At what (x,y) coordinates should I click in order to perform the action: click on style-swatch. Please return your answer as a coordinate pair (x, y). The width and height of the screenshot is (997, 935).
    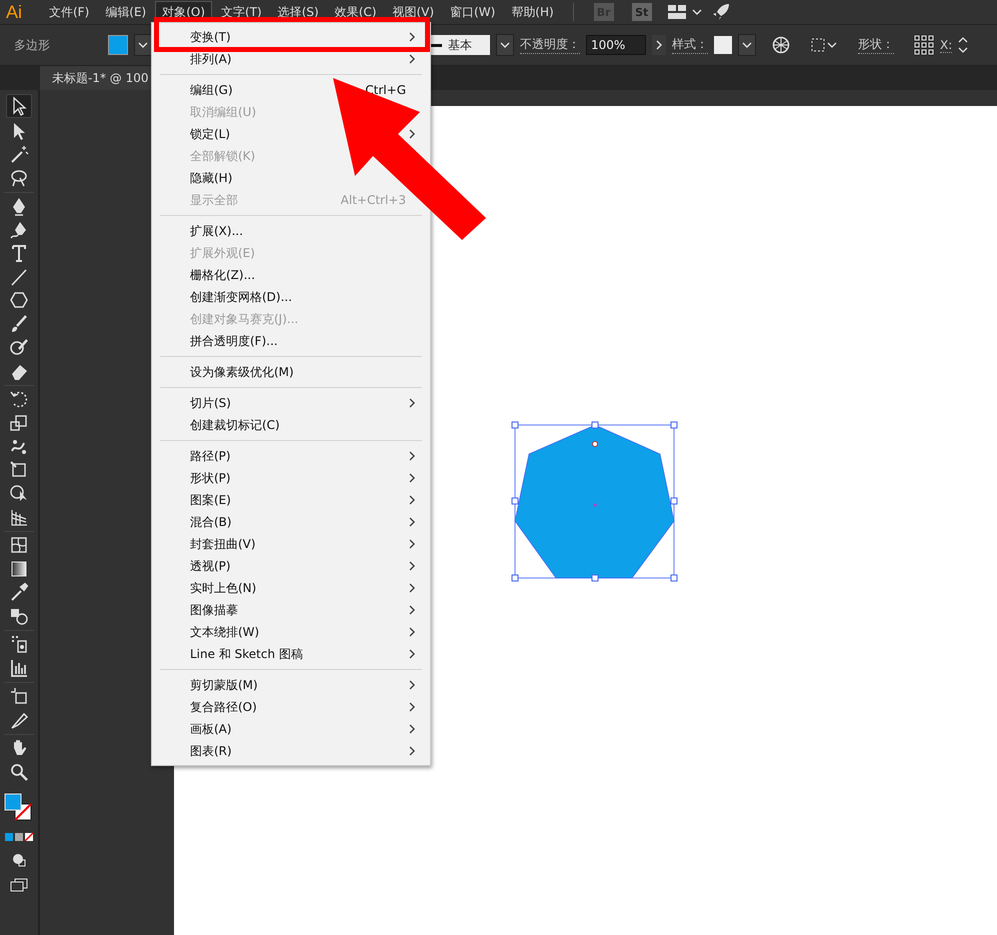
    Looking at the image, I should click on (723, 45).